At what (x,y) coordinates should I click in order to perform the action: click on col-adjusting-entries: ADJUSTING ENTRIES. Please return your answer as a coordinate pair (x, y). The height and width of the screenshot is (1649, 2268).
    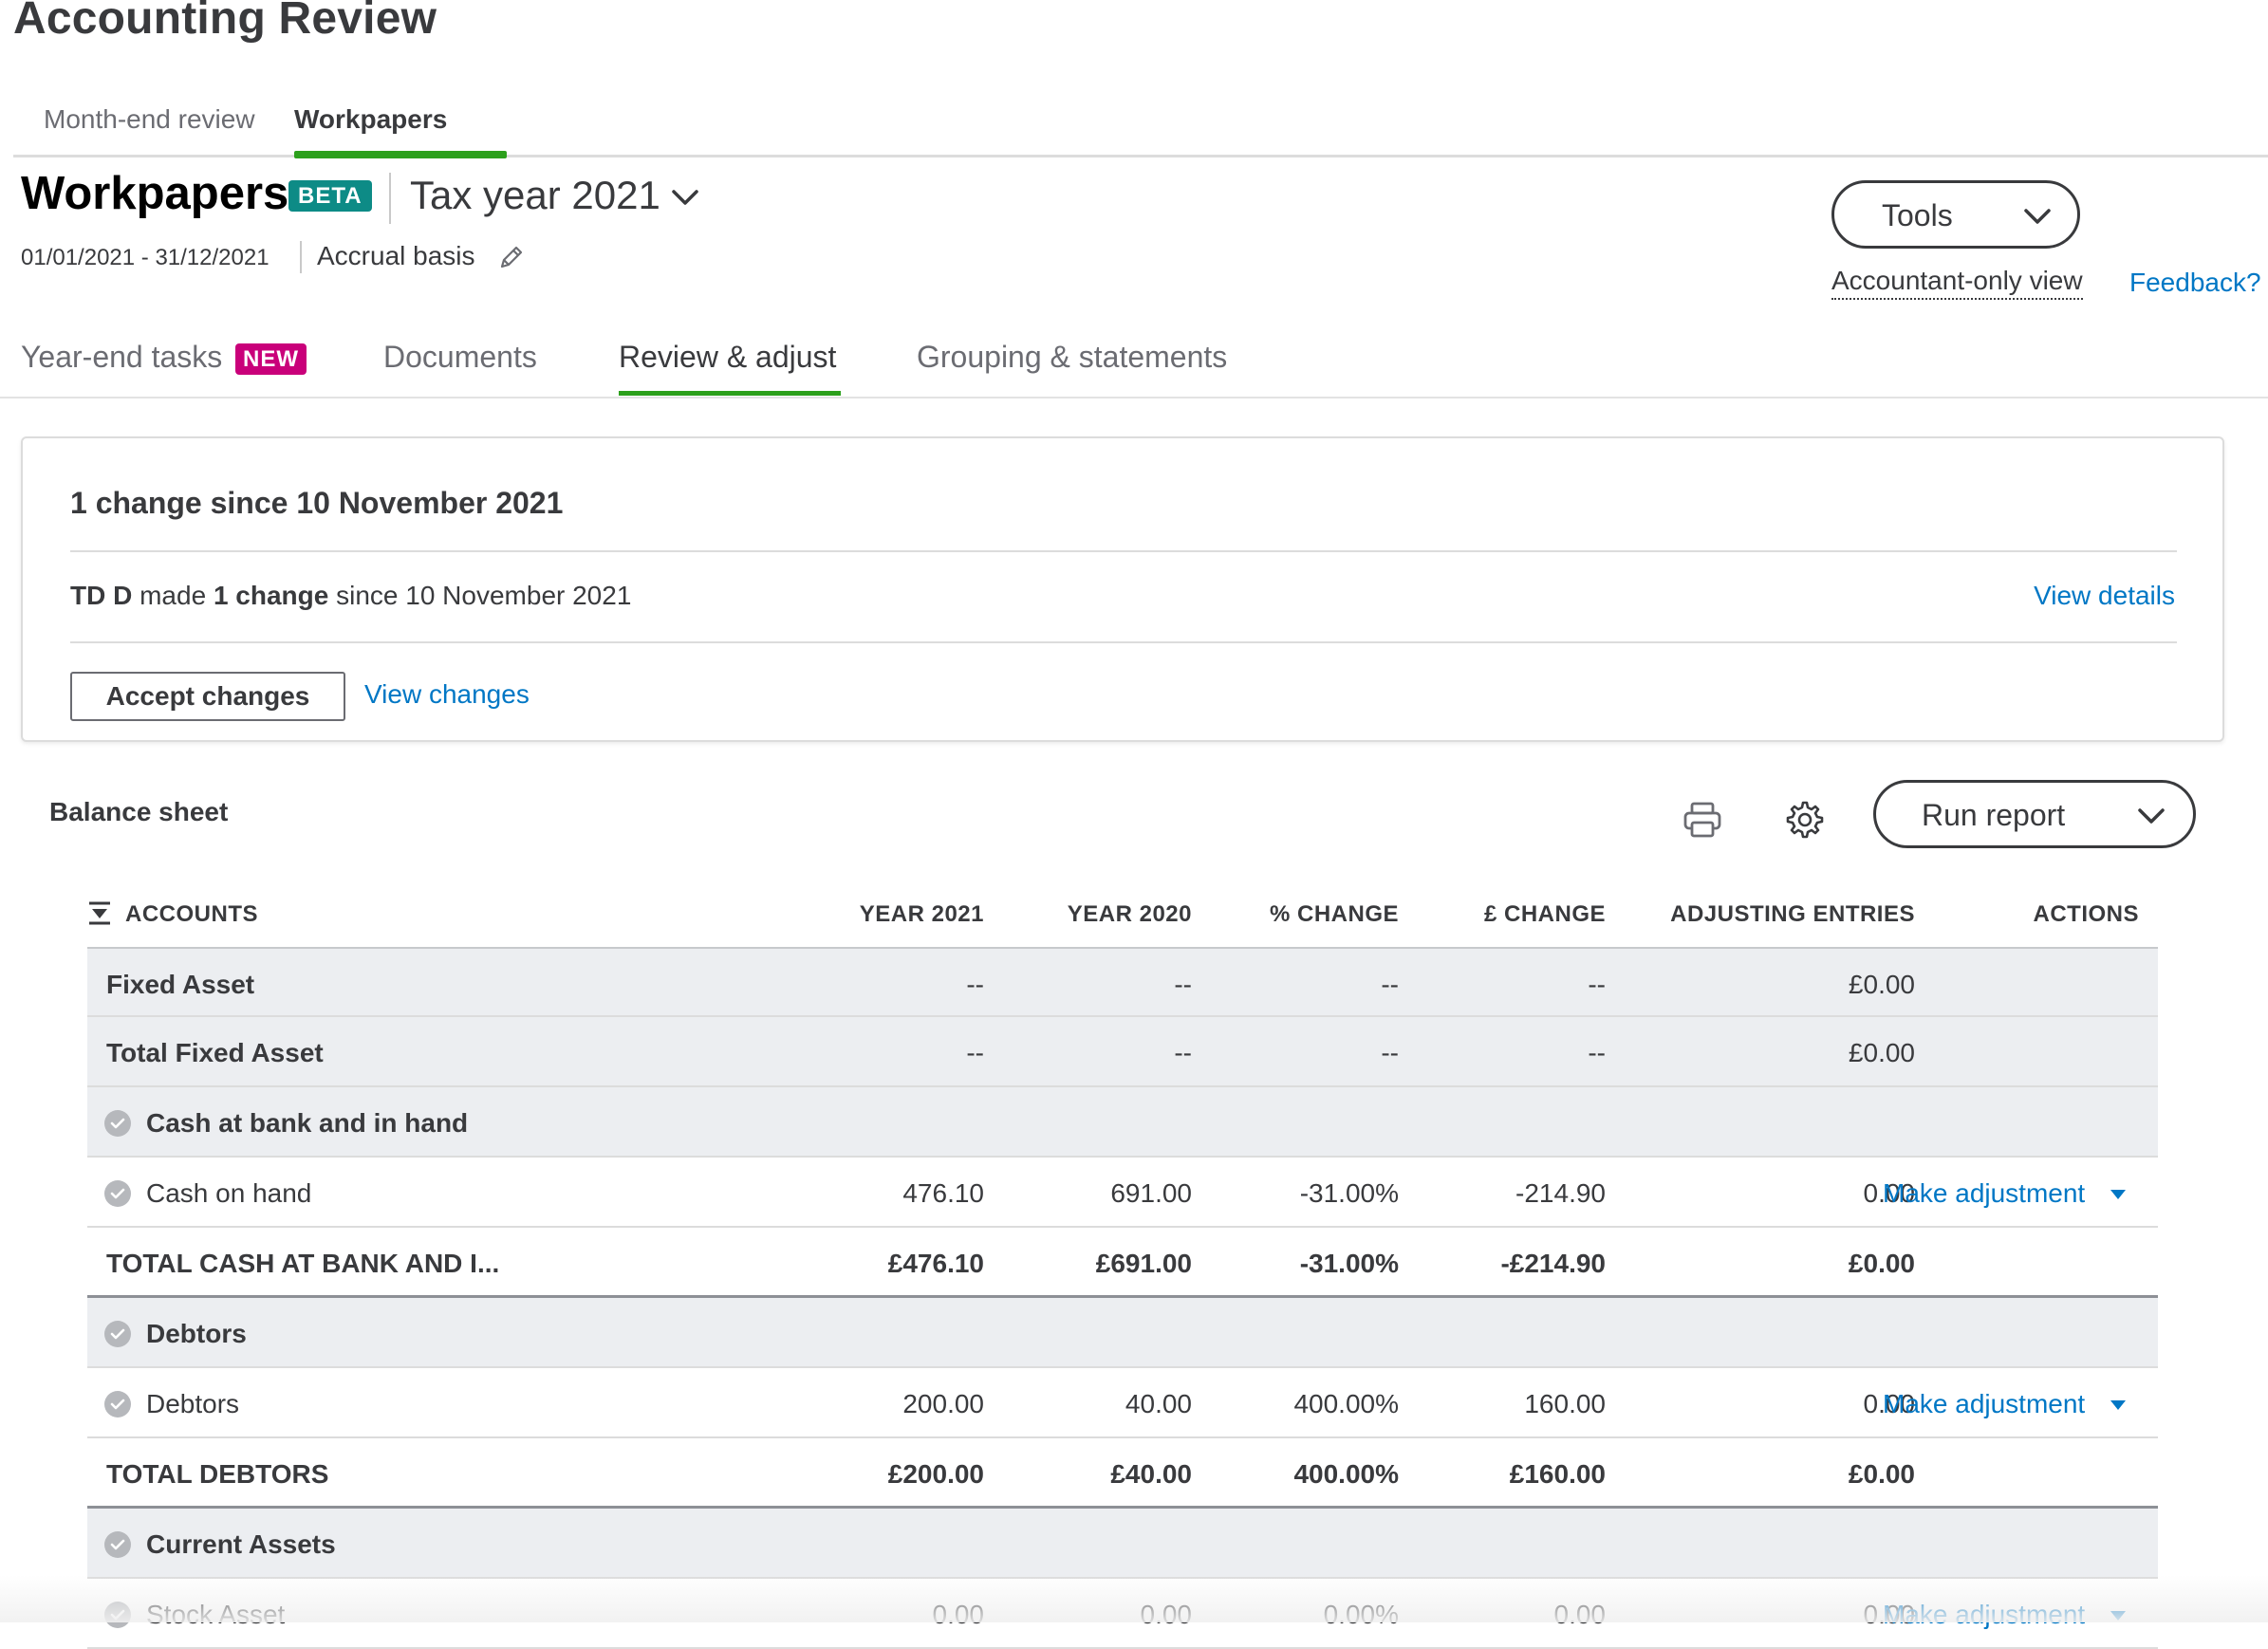
    Looking at the image, I should click on (1793, 914).